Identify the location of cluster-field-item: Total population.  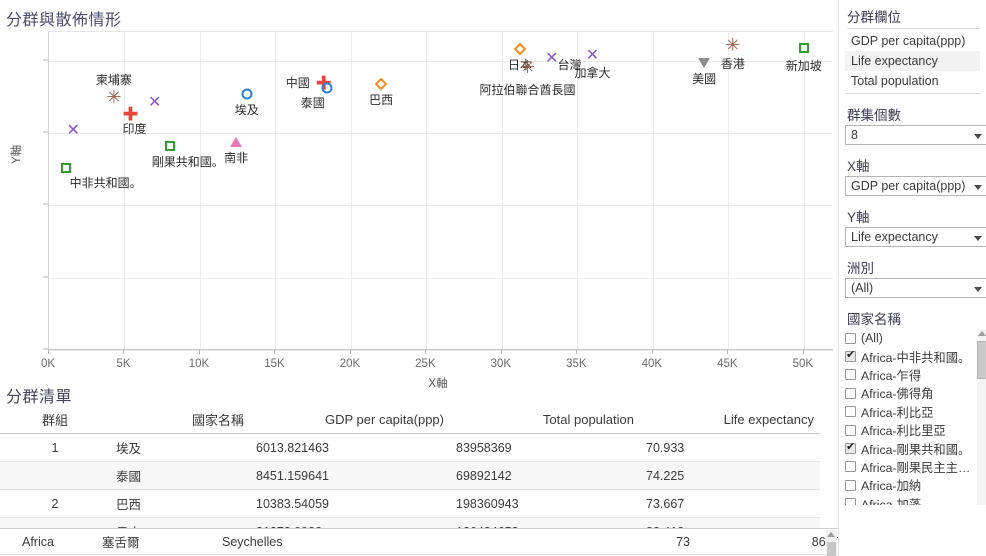
(912, 81).